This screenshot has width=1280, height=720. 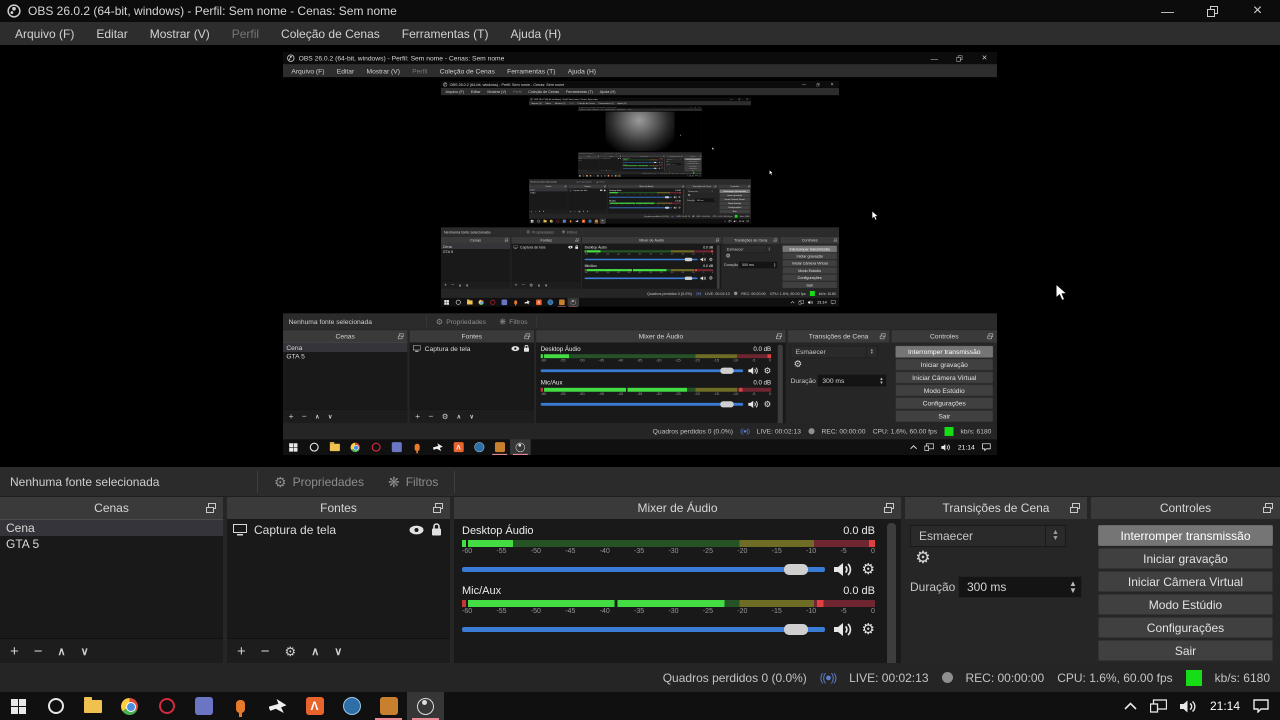 What do you see at coordinates (493, 302) in the screenshot?
I see `opera-icon` at bounding box center [493, 302].